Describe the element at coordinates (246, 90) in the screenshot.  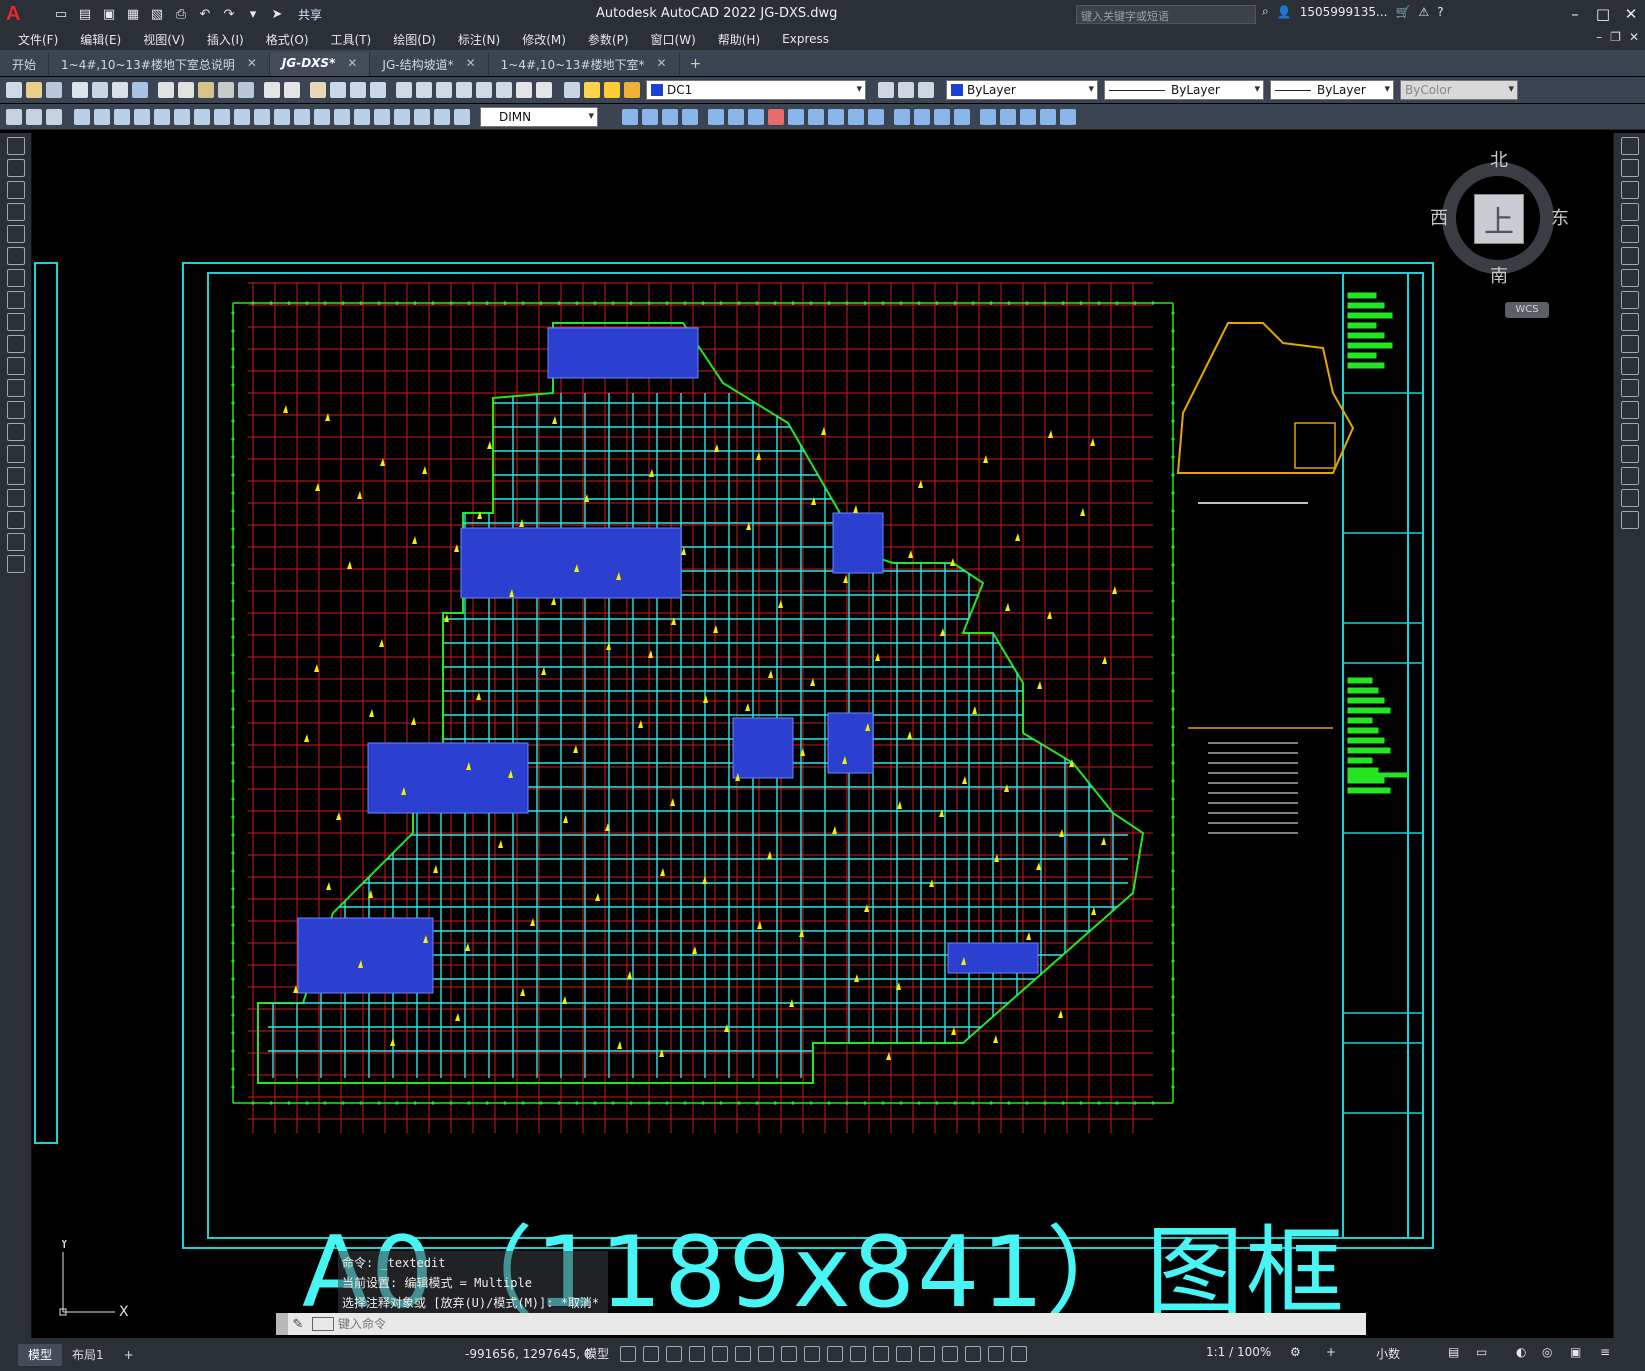
I see `block-editor-icon` at that location.